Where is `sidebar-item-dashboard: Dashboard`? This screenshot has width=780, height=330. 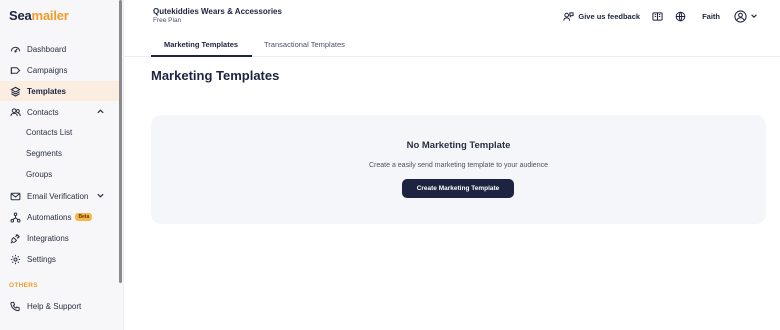 sidebar-item-dashboard: Dashboard is located at coordinates (59, 49).